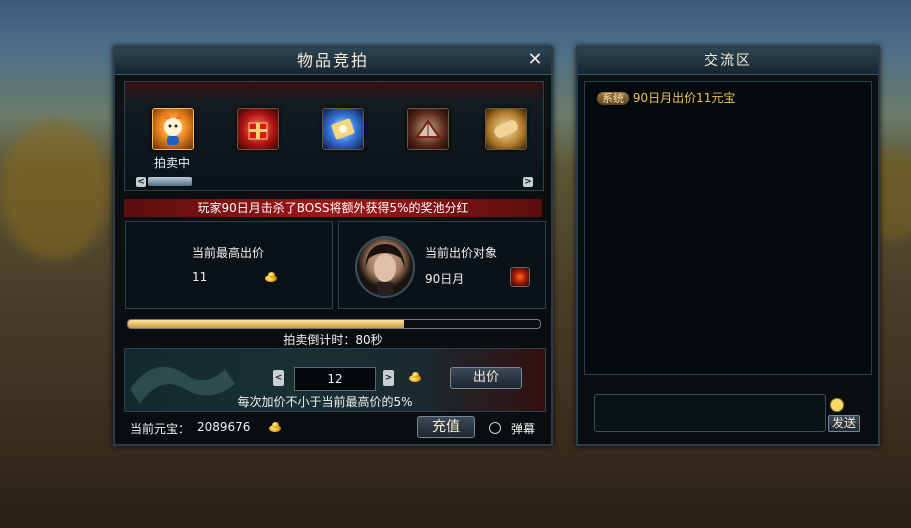 The width and height of the screenshot is (911, 528). What do you see at coordinates (520, 277) in the screenshot?
I see `bidder-badge-icon` at bounding box center [520, 277].